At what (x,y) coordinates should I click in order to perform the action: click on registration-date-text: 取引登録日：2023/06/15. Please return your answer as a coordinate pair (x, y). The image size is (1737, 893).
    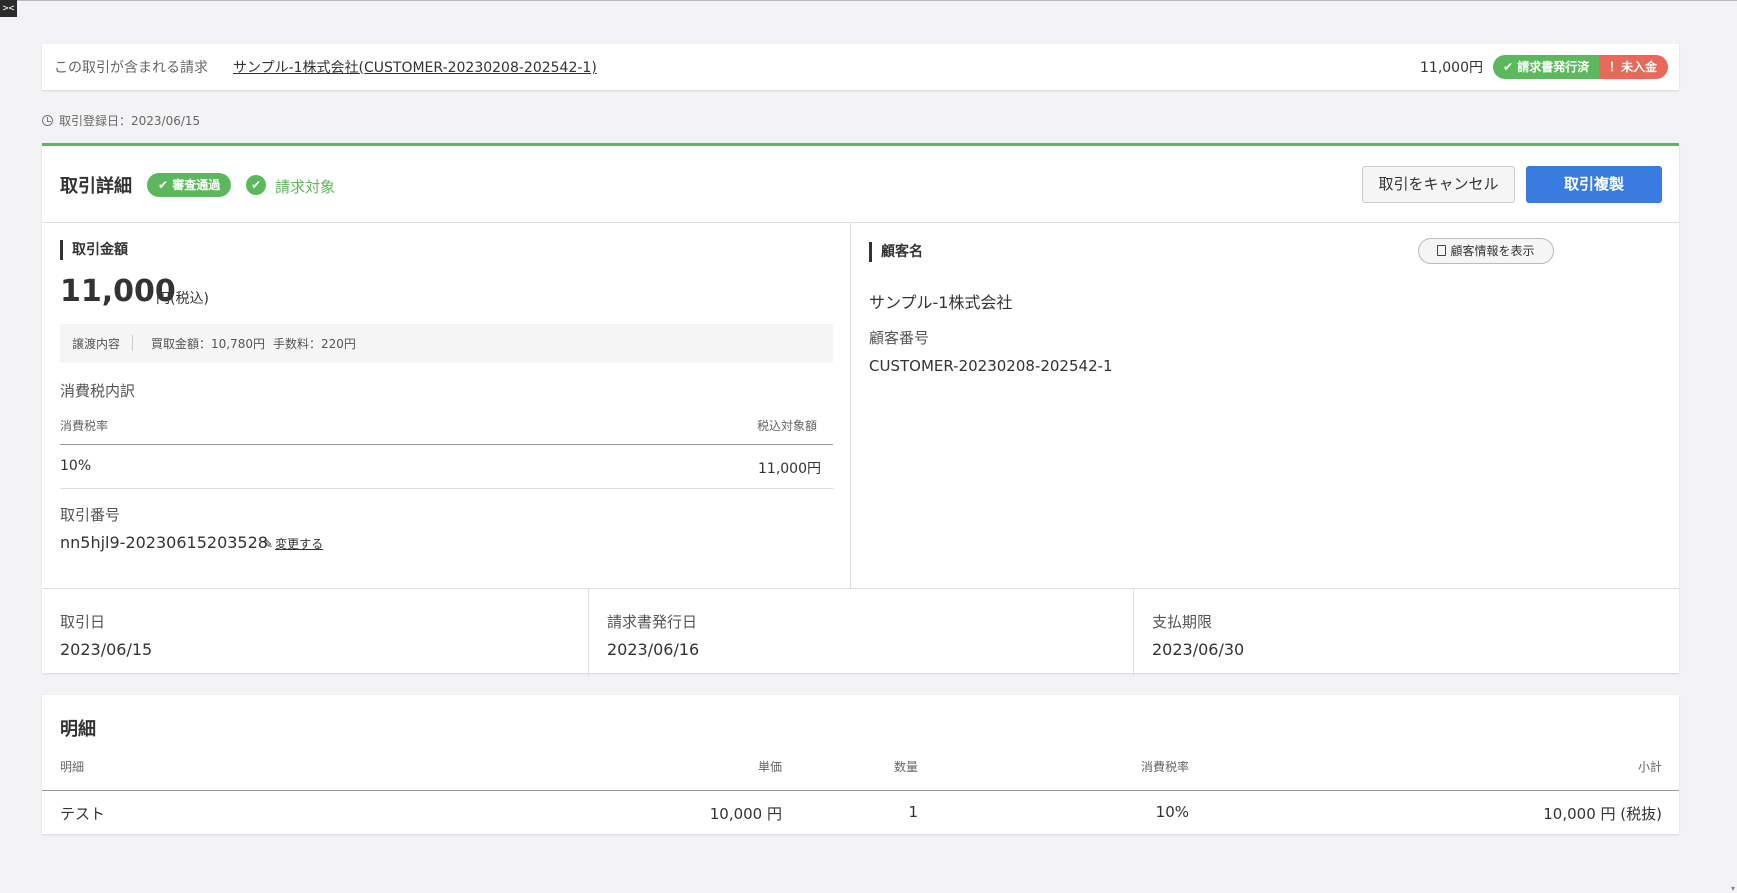
    Looking at the image, I should click on (130, 121).